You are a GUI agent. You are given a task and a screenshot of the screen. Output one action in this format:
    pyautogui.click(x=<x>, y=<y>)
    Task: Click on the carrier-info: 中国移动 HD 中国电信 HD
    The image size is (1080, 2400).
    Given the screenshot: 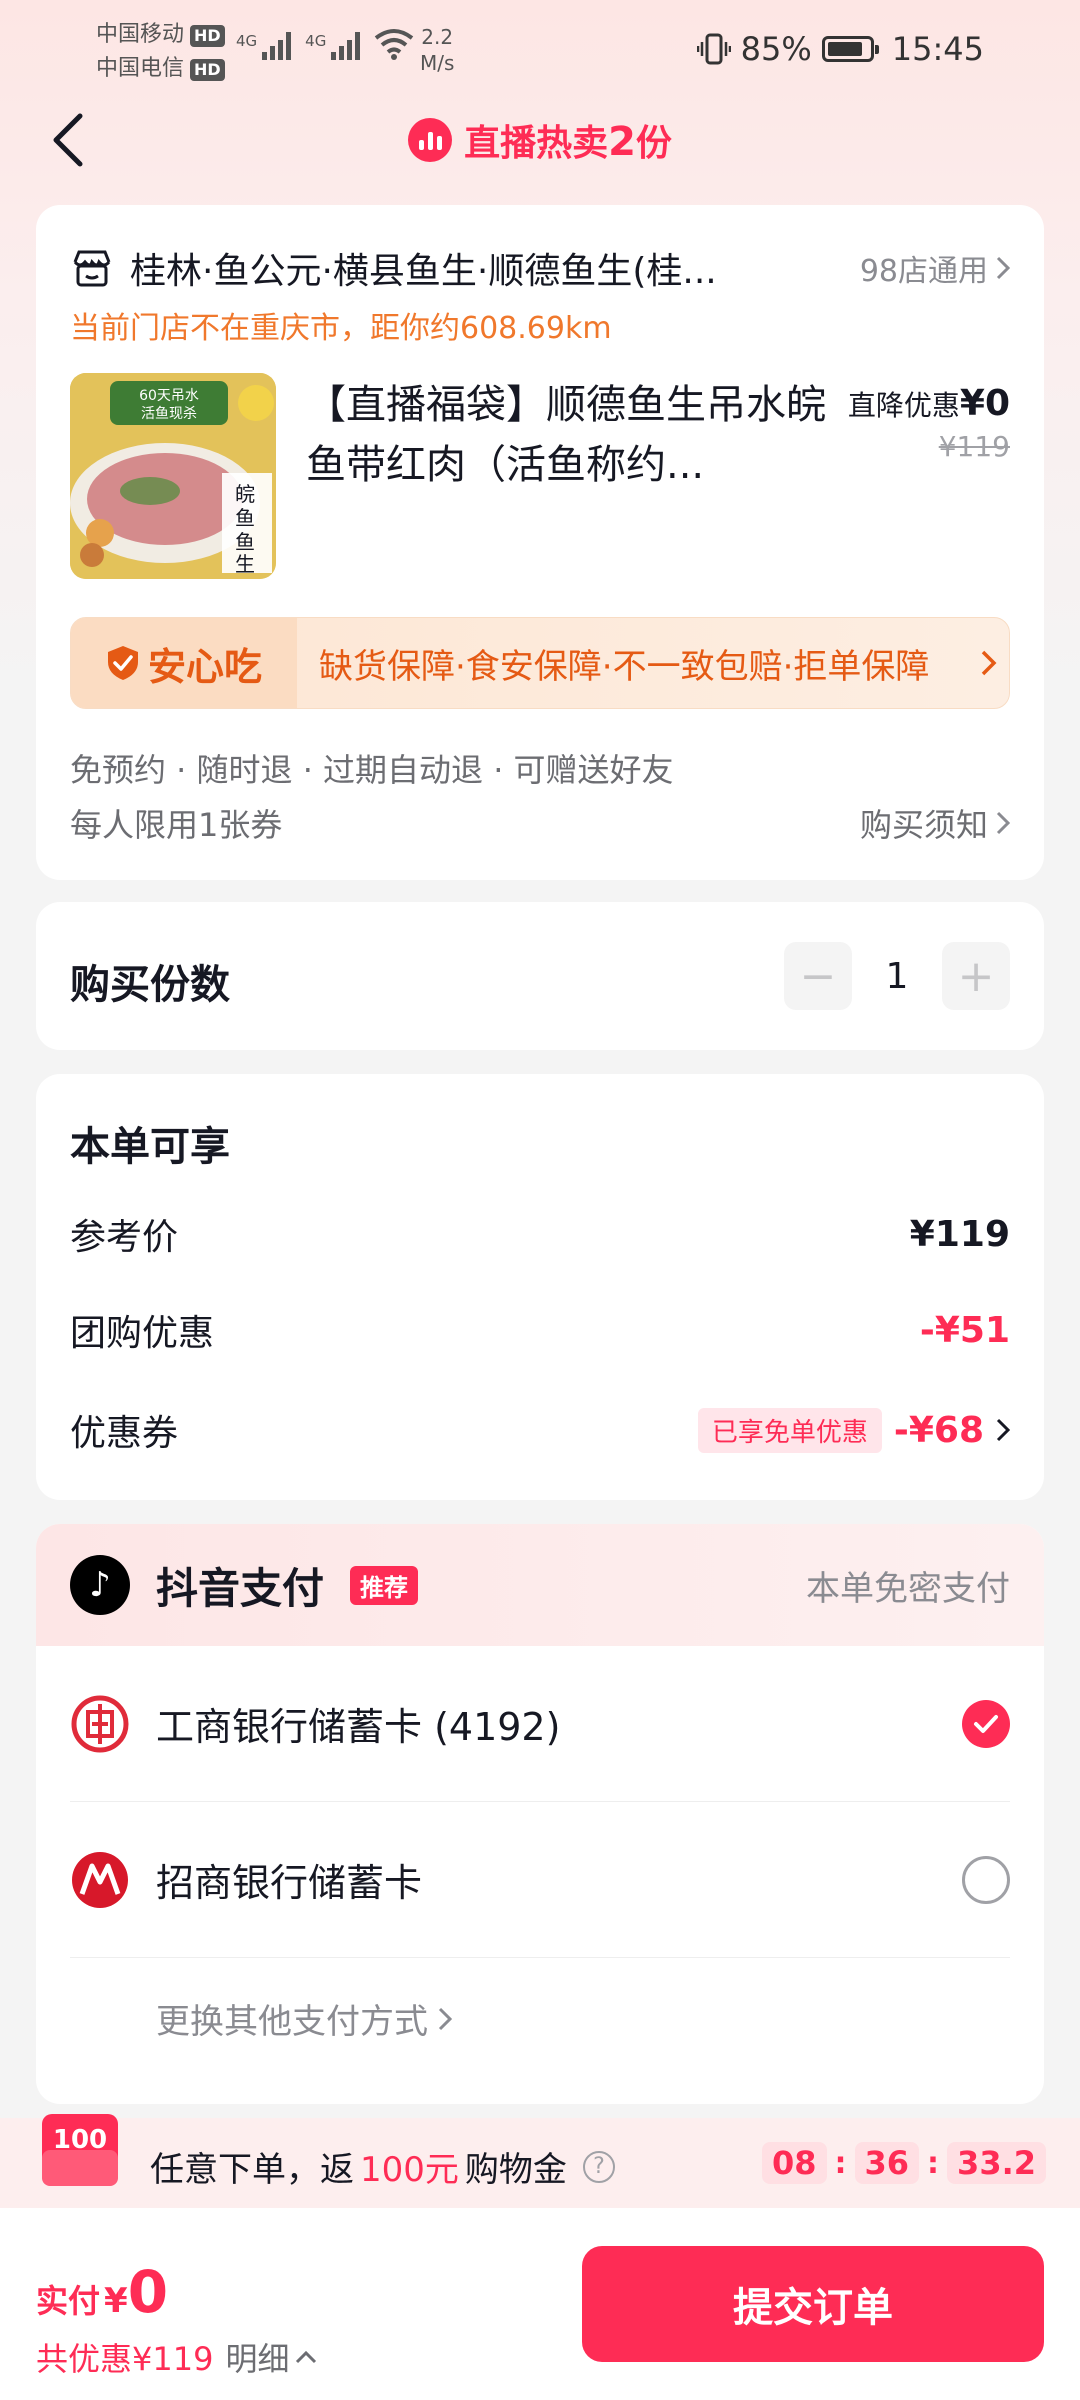 What is the action you would take?
    pyautogui.click(x=160, y=52)
    